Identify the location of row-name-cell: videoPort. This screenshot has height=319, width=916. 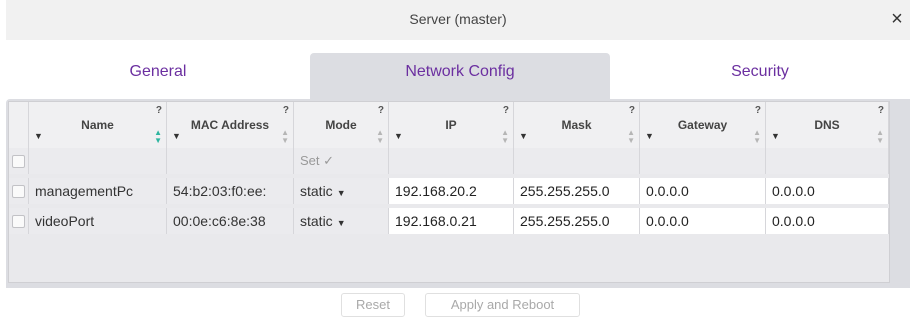
(98, 221).